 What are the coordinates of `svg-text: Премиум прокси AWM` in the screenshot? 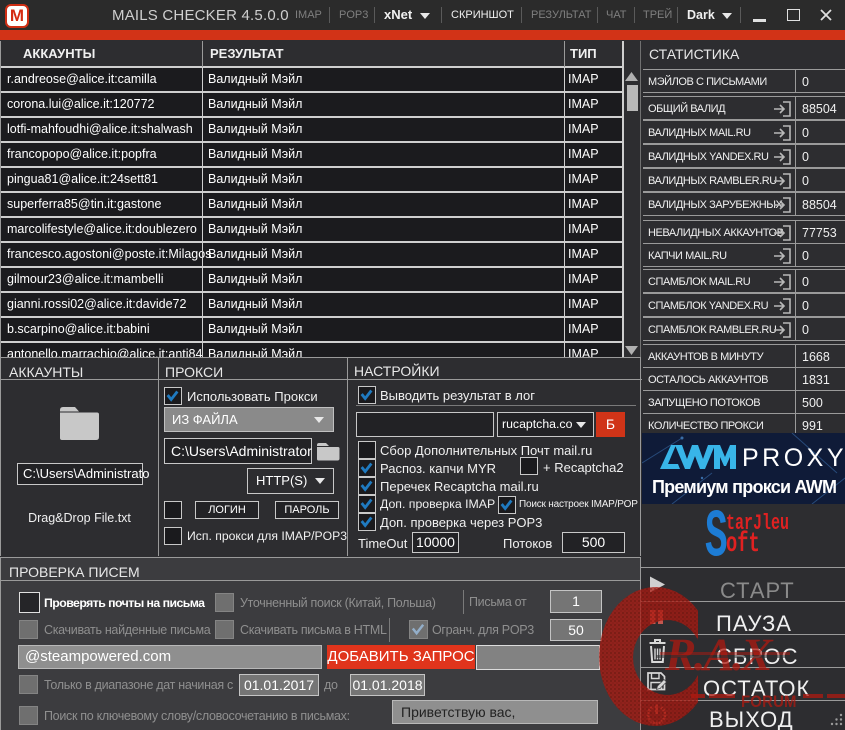 It's located at (744, 487).